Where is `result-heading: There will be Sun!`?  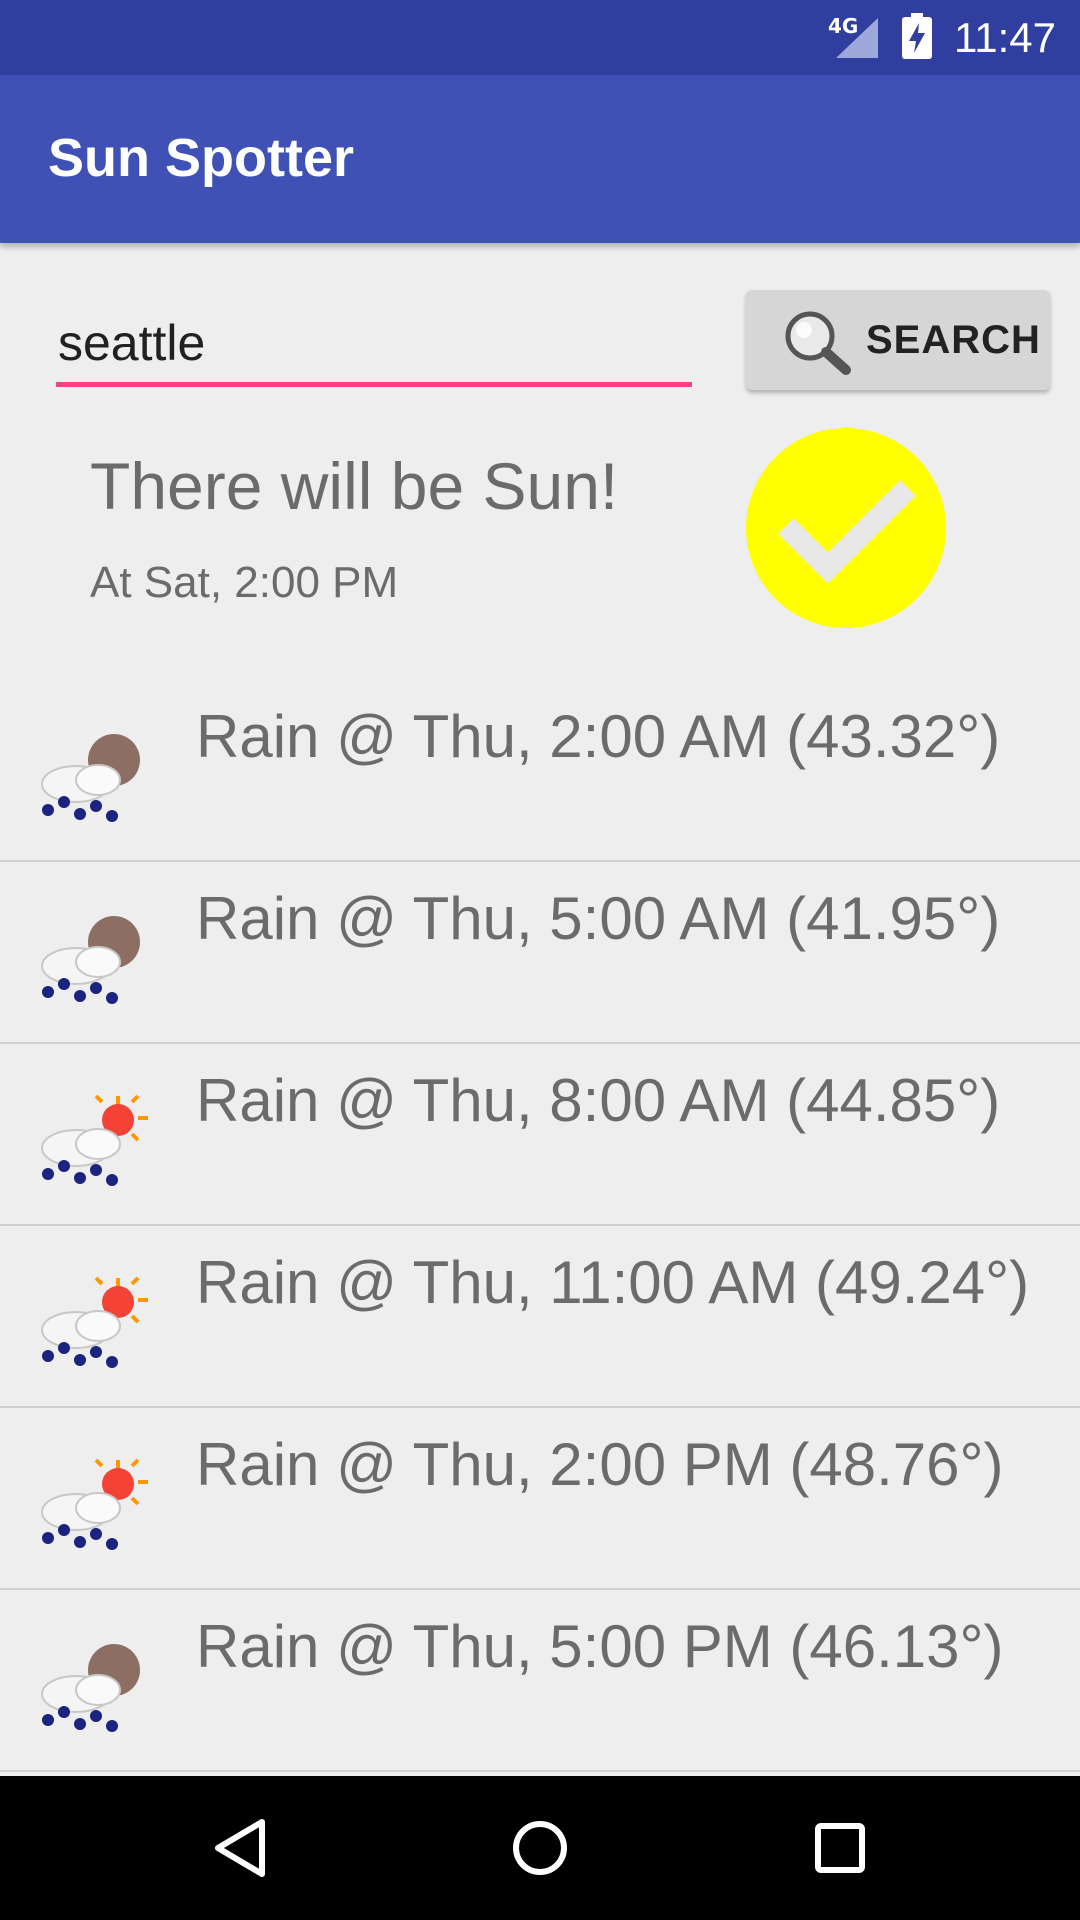
result-heading: There will be Sun! is located at coordinates (354, 486).